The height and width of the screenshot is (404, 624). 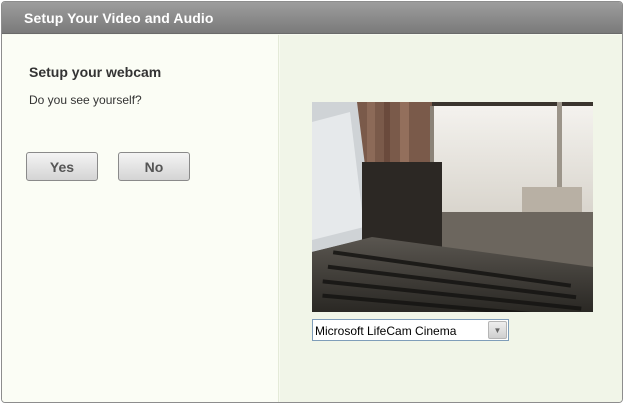 I want to click on setup-prompt: Do you see yourself?, so click(x=85, y=100).